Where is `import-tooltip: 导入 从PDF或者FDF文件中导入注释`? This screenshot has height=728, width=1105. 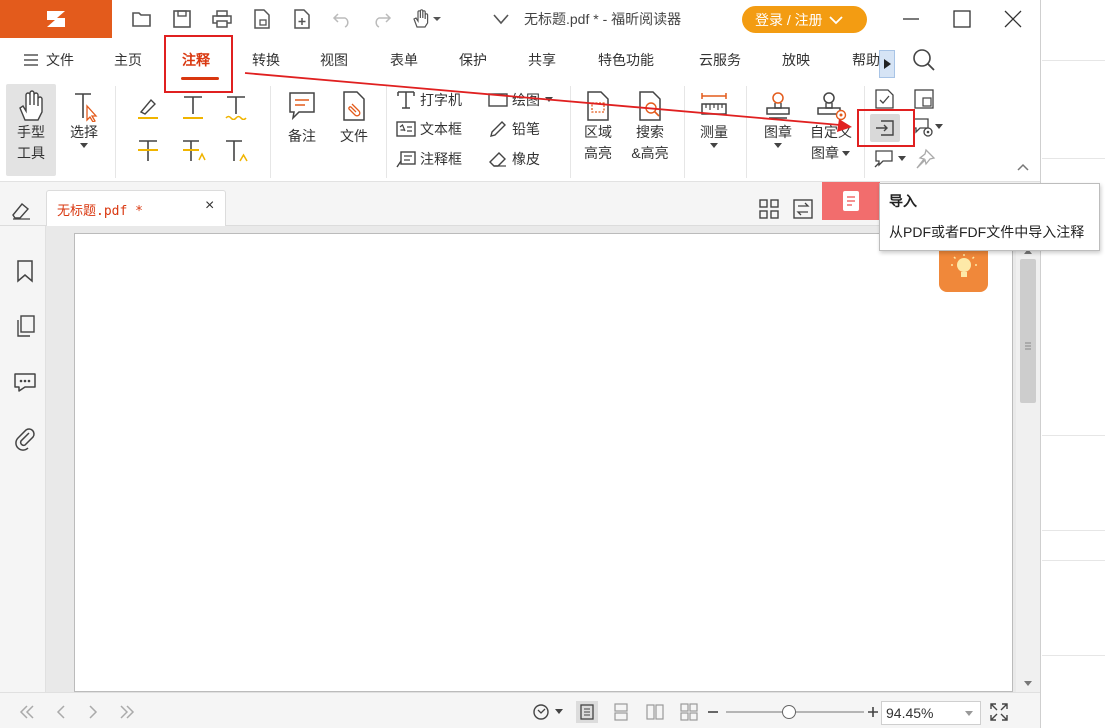
import-tooltip: 导入 从PDF或者FDF文件中导入注释 is located at coordinates (989, 217).